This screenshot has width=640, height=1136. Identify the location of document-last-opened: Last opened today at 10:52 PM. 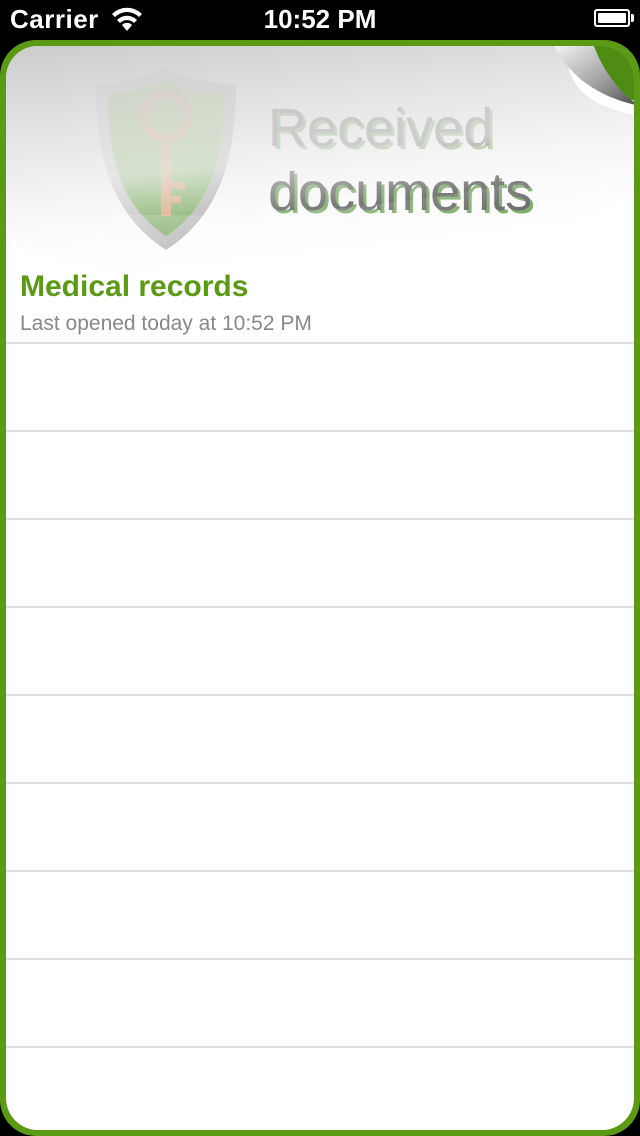
(166, 323).